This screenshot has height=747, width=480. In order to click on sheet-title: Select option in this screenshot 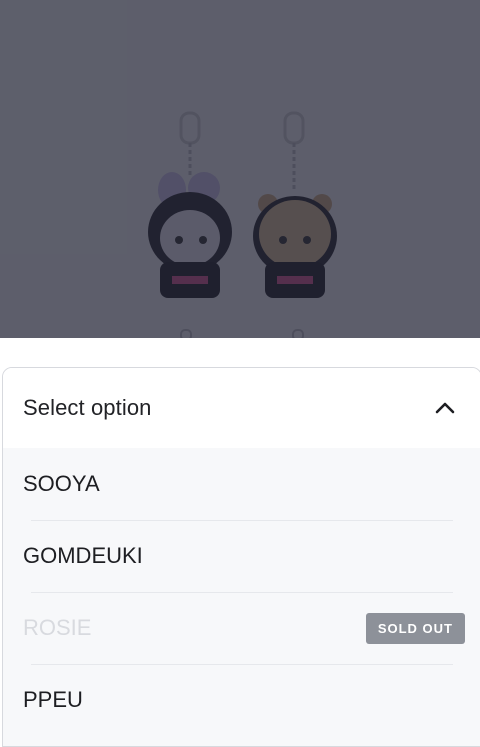, I will do `click(87, 407)`.